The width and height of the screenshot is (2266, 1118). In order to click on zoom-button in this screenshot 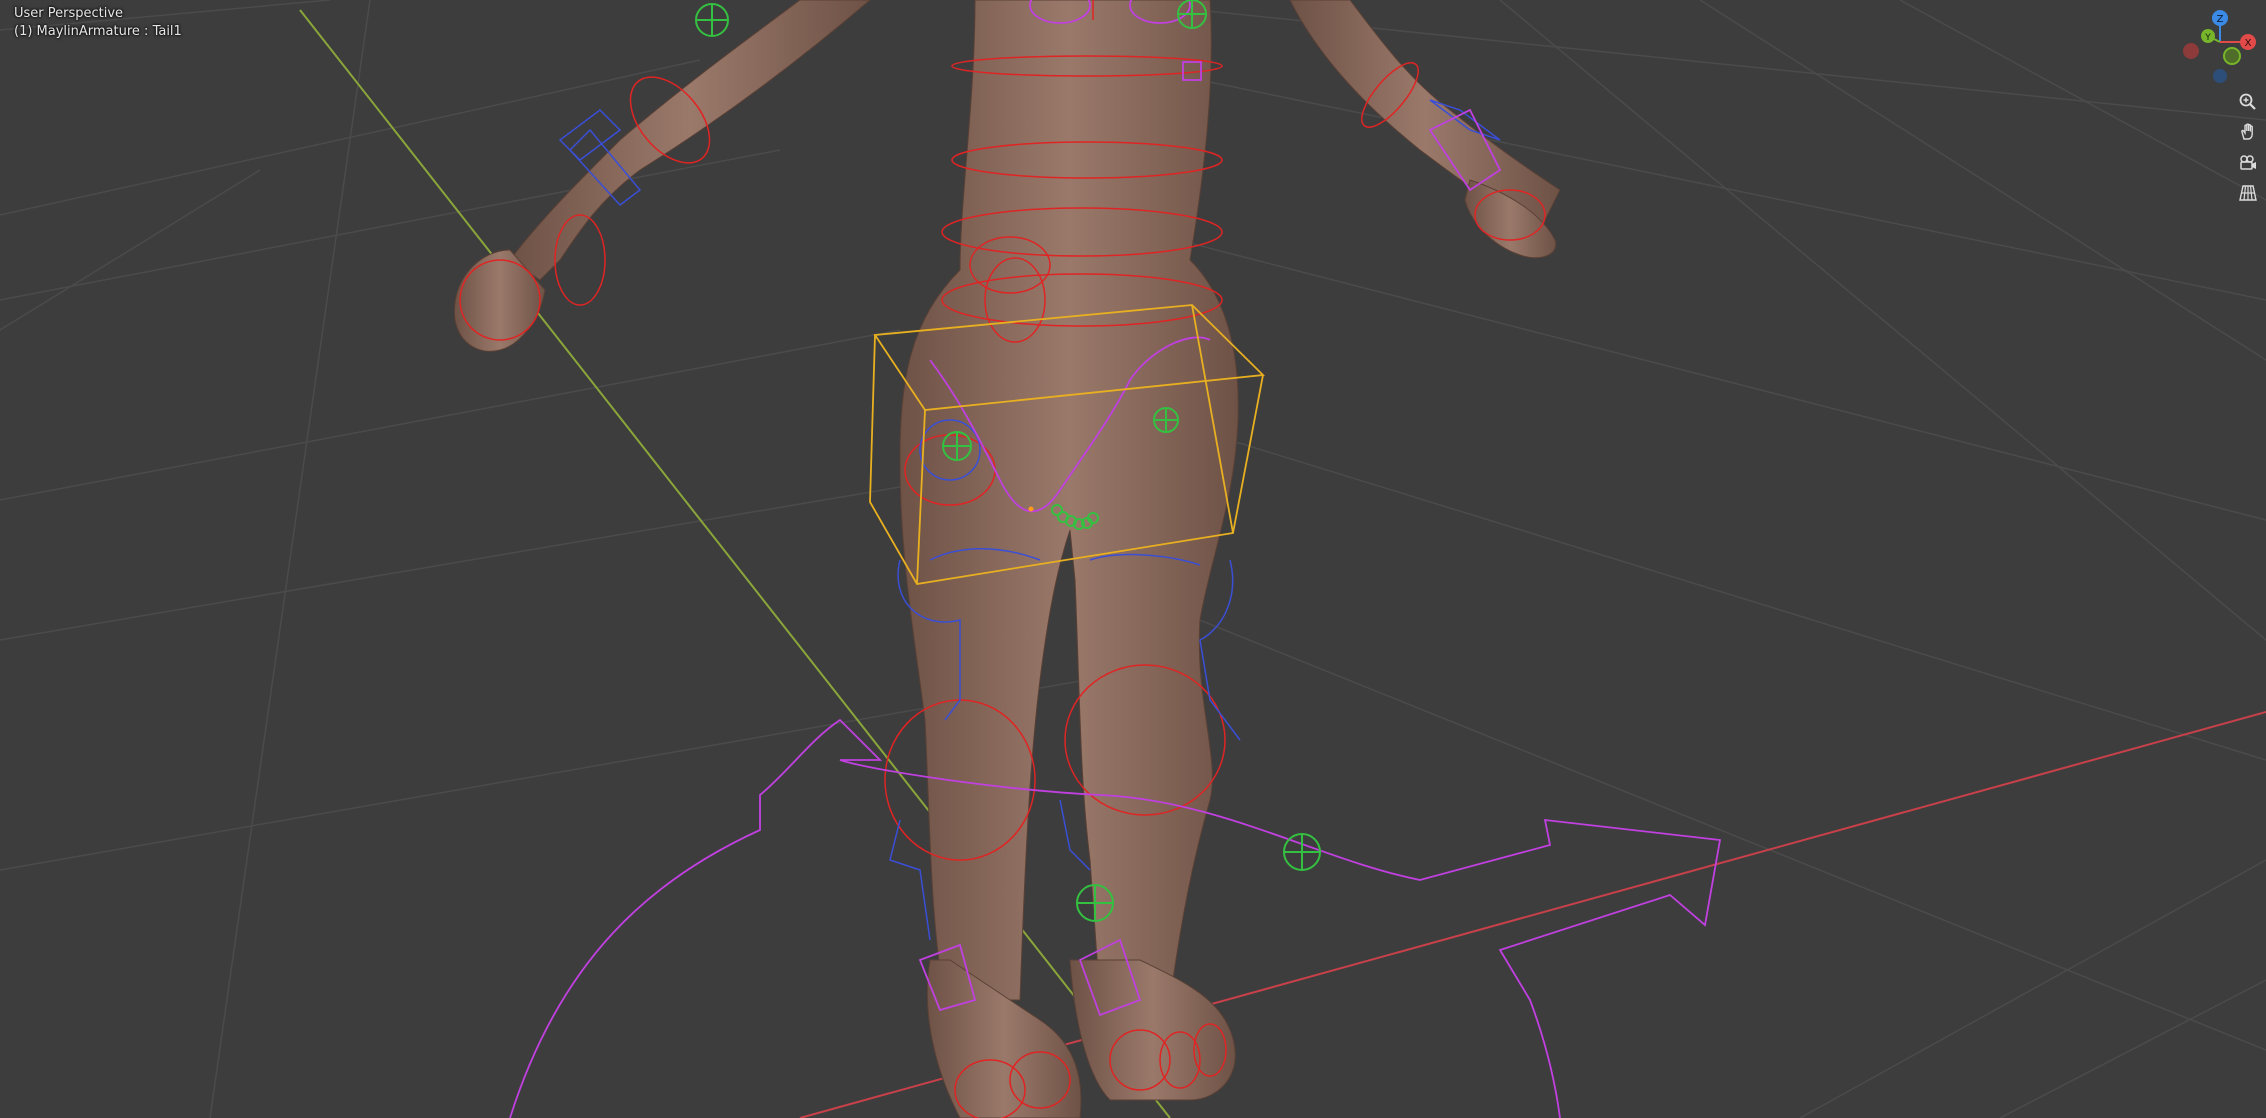, I will do `click(2248, 102)`.